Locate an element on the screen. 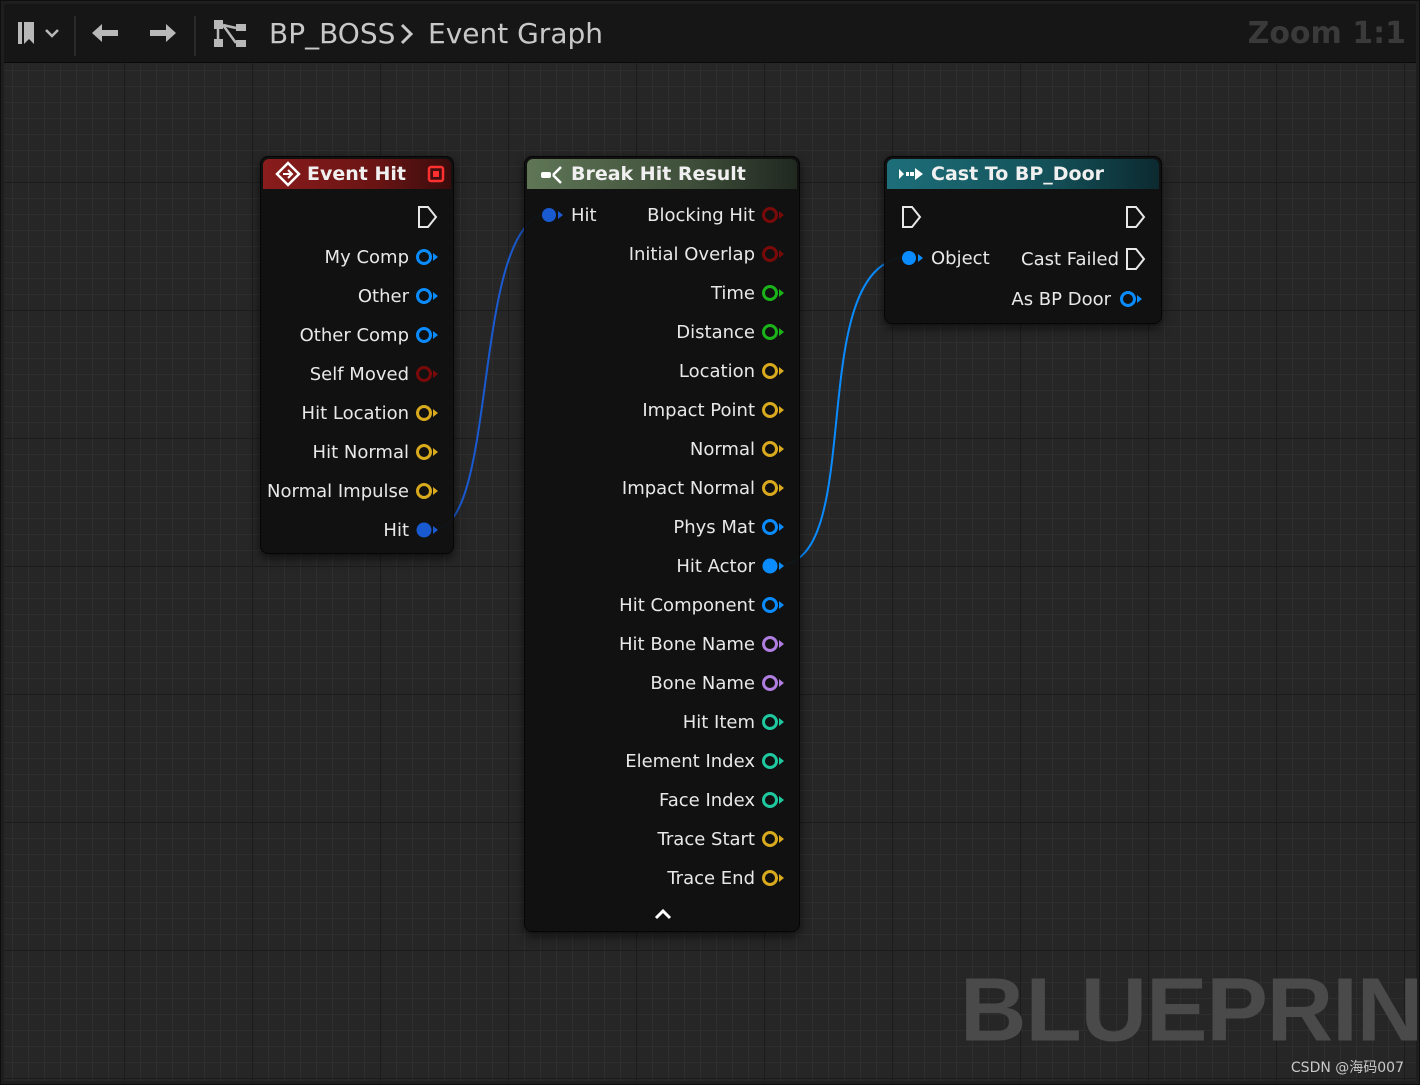 Image resolution: width=1420 pixels, height=1085 pixels. output-pin-self-moved: Self Moved is located at coordinates (374, 374).